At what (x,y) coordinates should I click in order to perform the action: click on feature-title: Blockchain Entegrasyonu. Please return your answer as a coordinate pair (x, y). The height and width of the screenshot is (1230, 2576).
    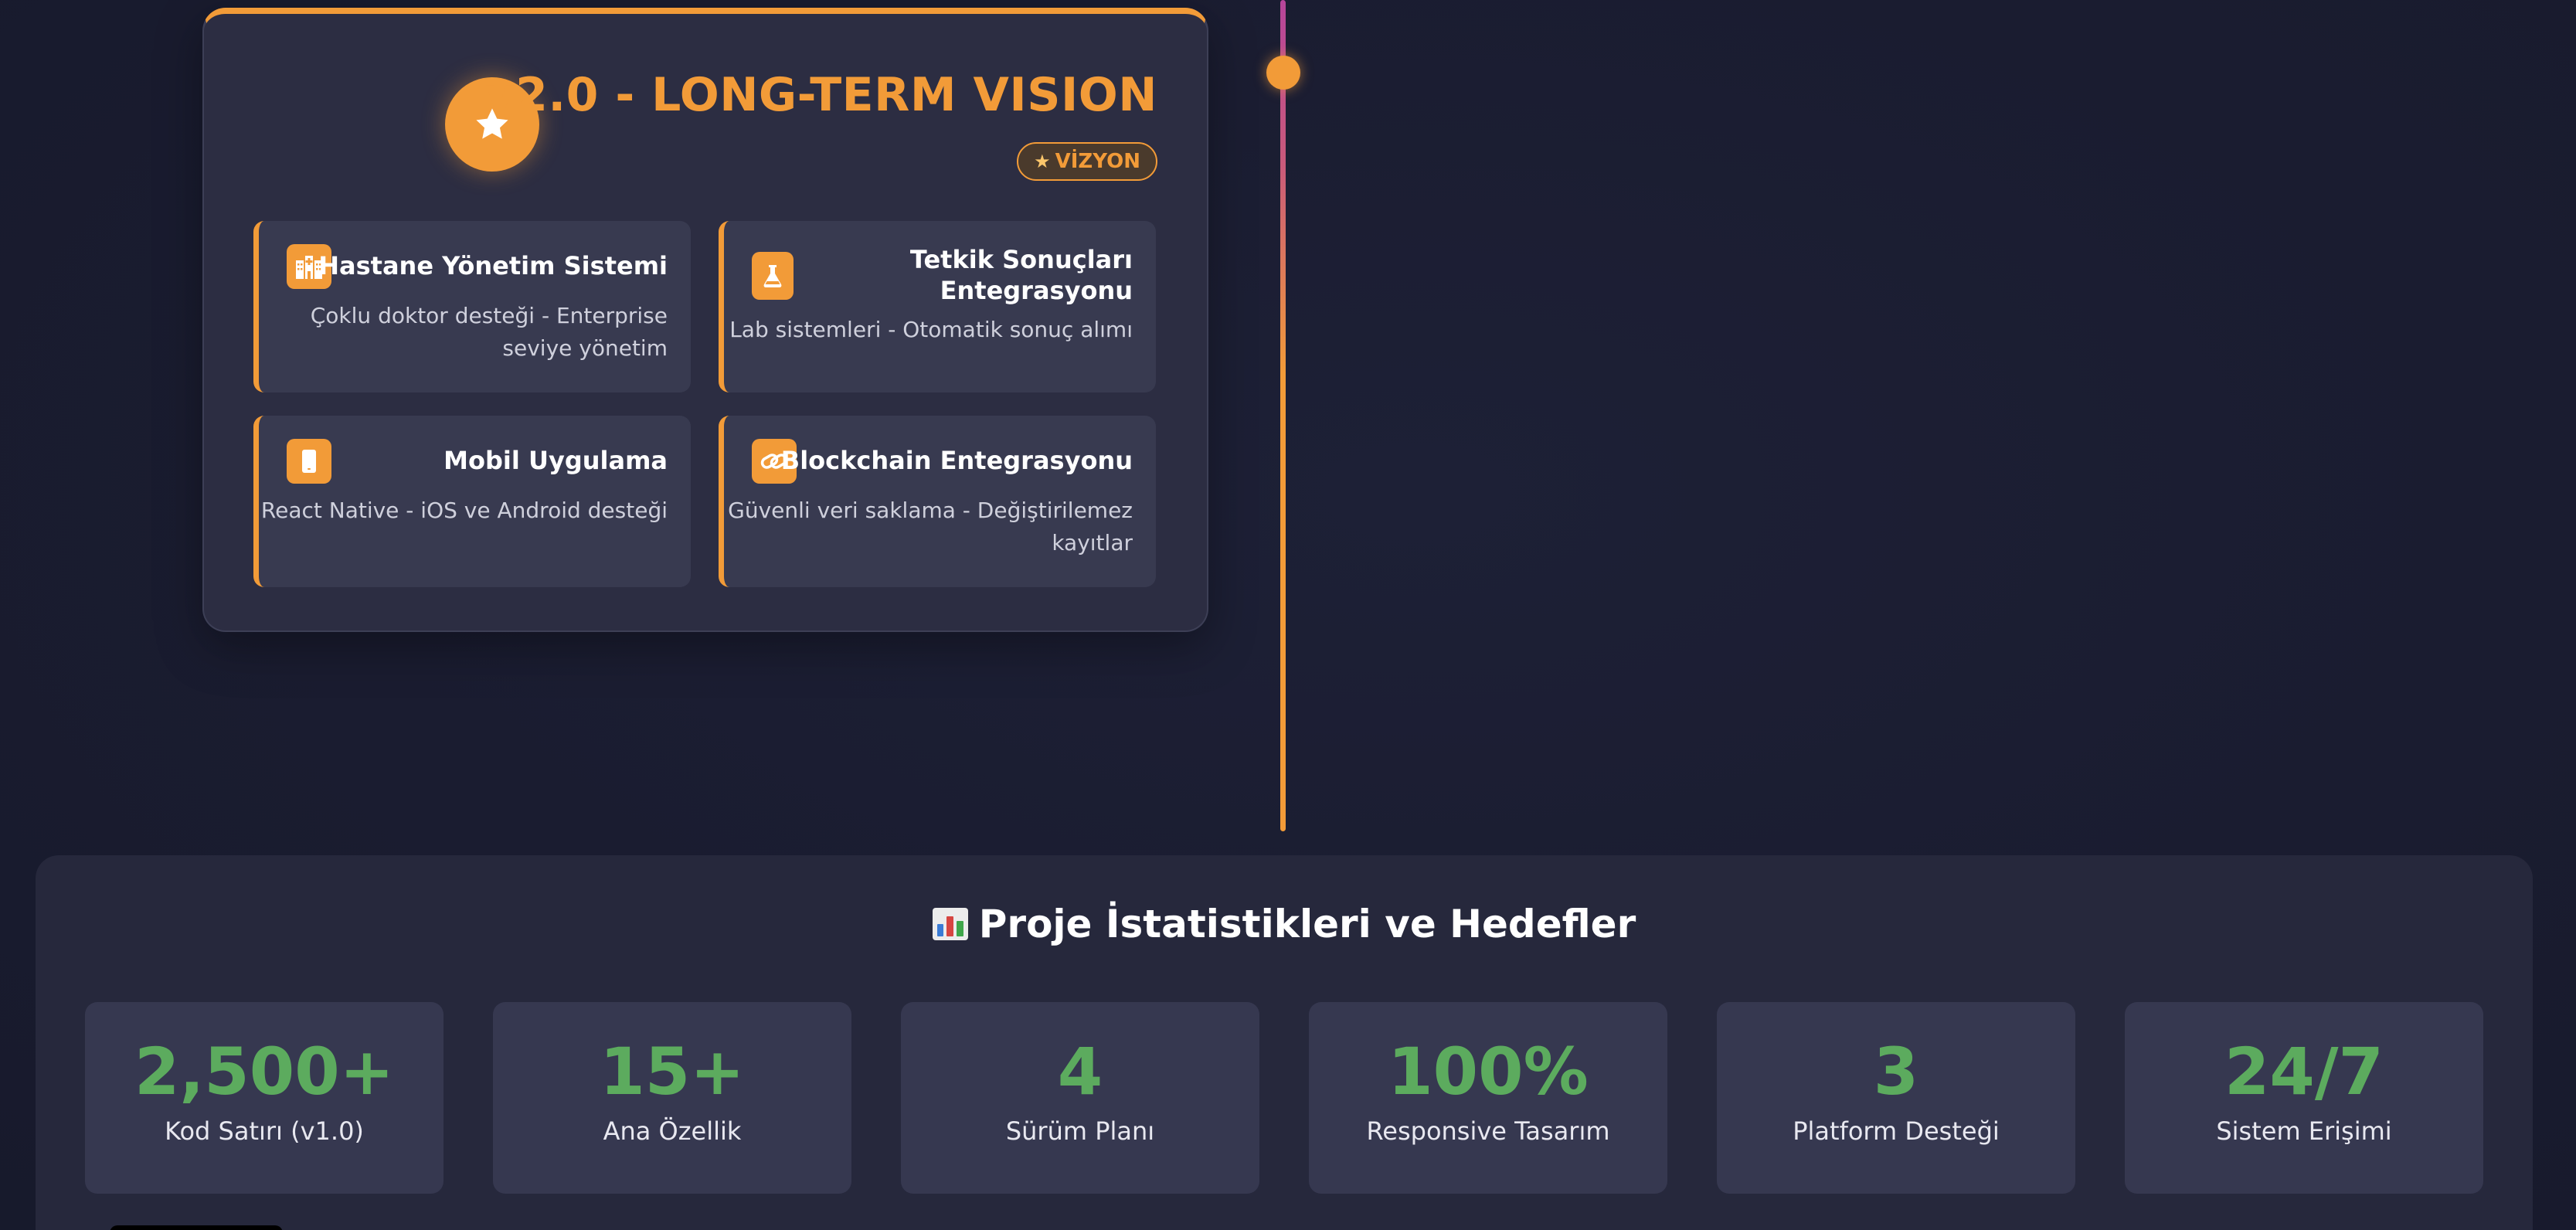
    Looking at the image, I should click on (956, 460).